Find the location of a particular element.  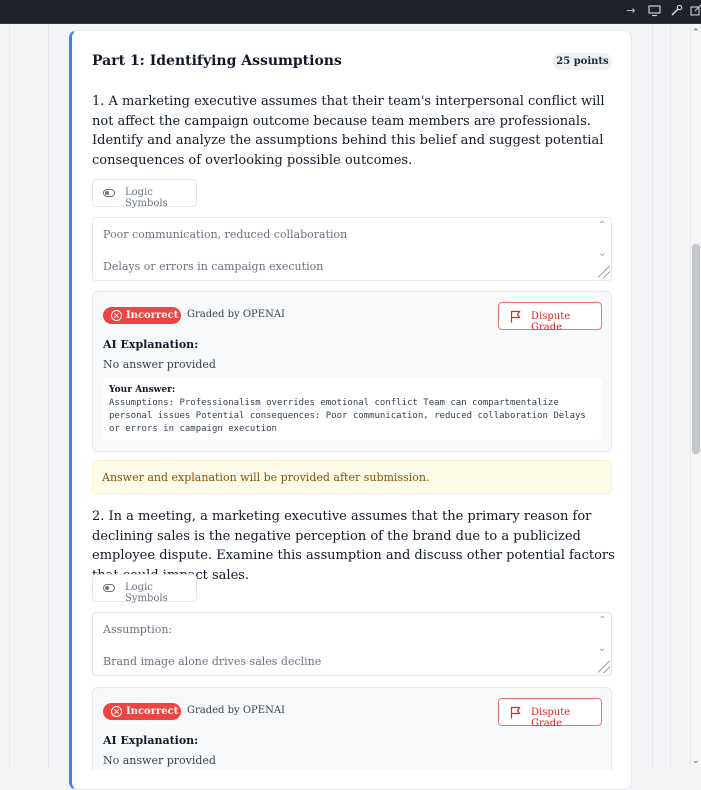

answer-line: Delays or errors in campaign execution is located at coordinates (213, 266).